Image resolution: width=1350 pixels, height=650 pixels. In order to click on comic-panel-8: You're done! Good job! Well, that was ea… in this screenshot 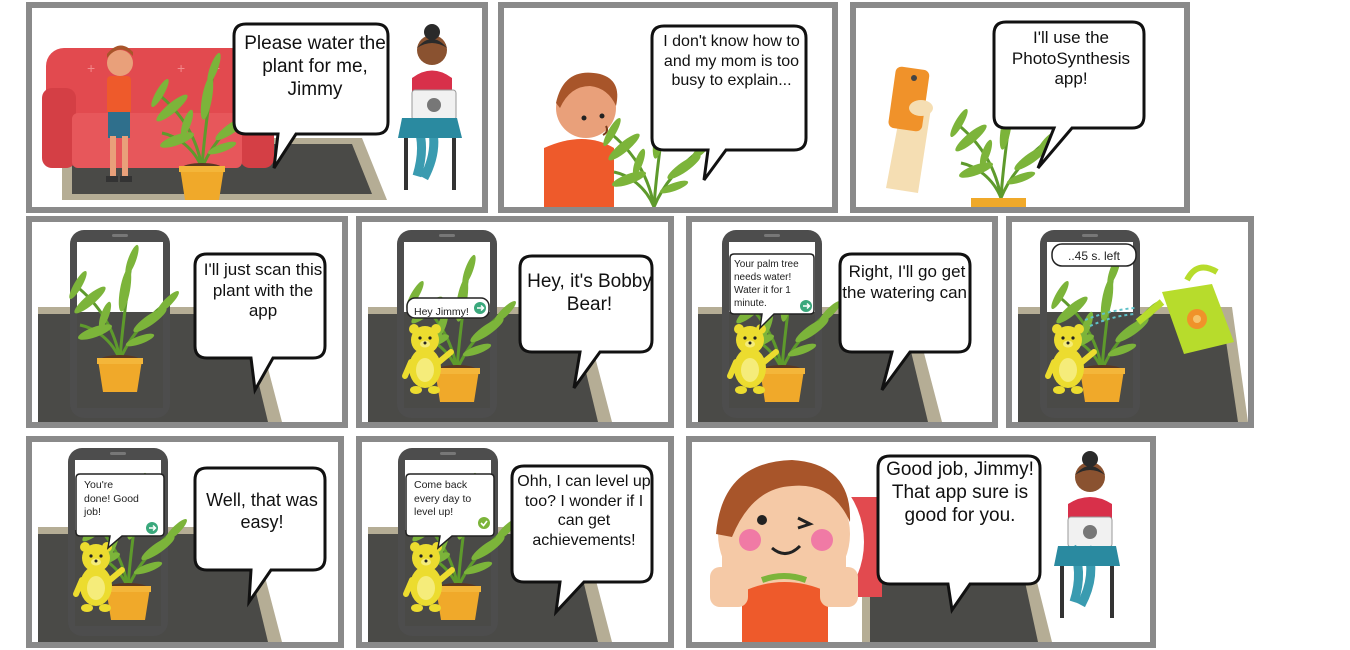, I will do `click(185, 542)`.